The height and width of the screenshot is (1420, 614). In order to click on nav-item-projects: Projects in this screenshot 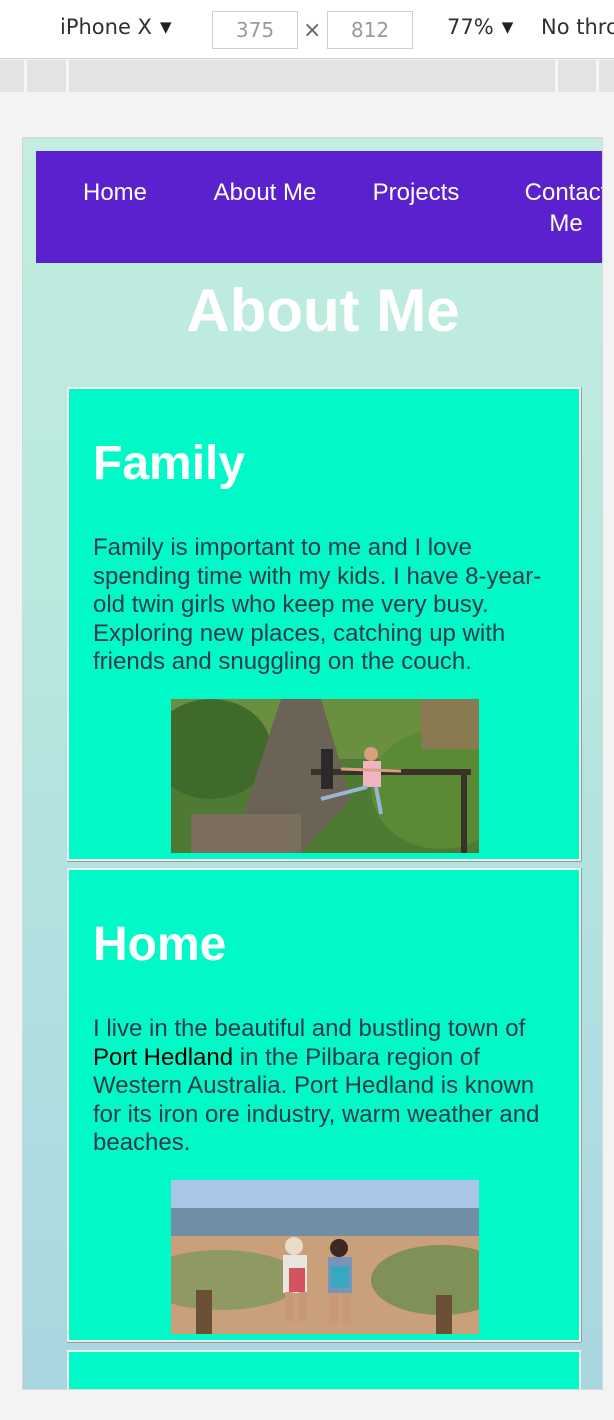, I will do `click(416, 192)`.